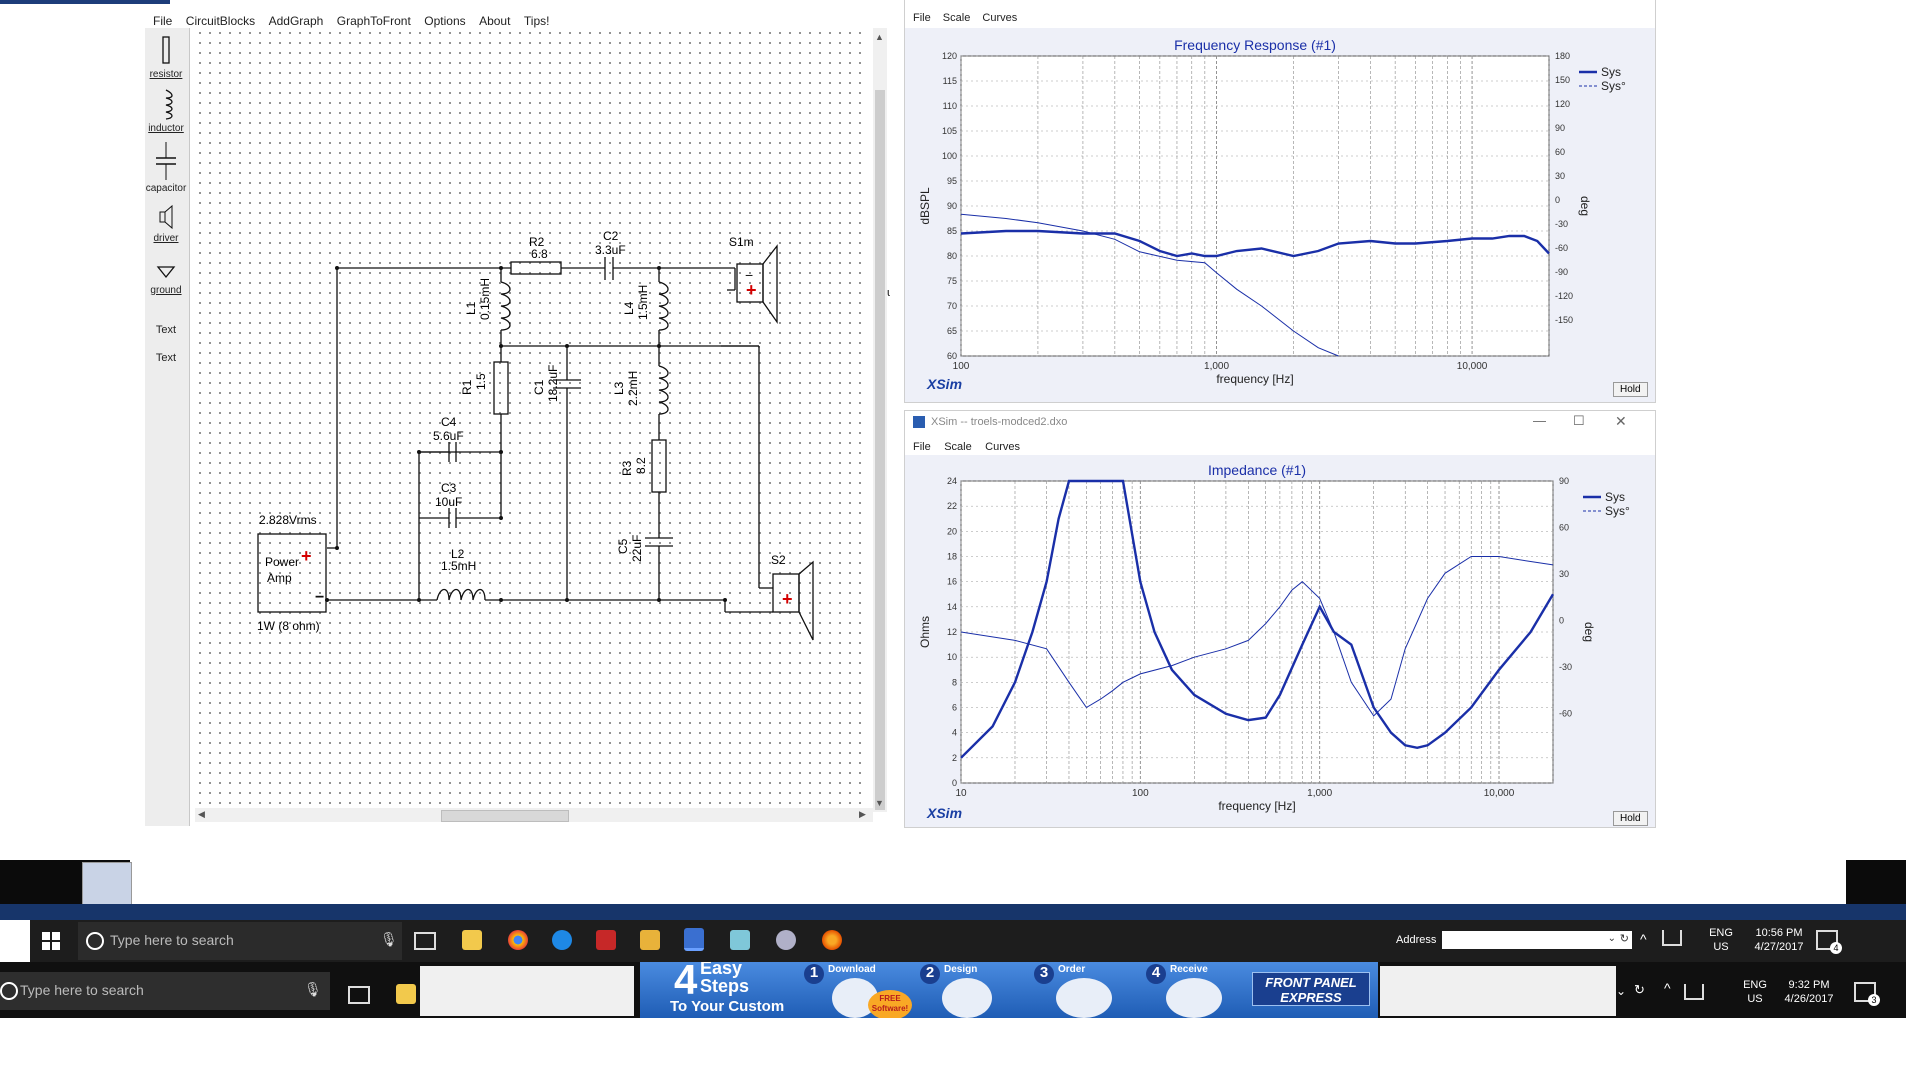 This screenshot has width=1920, height=1080. Describe the element at coordinates (1560, 152) in the screenshot. I see `y2-tick-label: 60` at that location.